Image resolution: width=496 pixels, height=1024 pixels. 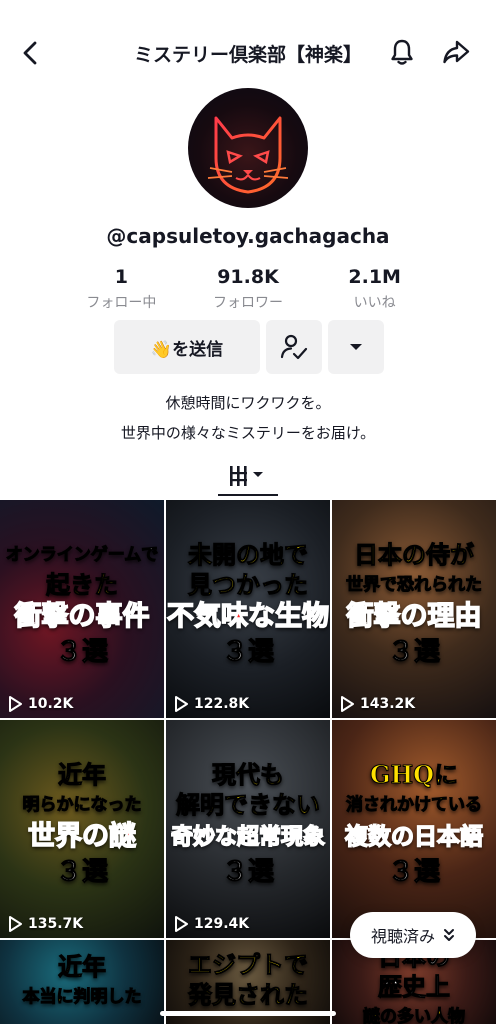 I want to click on tab-videos, so click(x=248, y=476).